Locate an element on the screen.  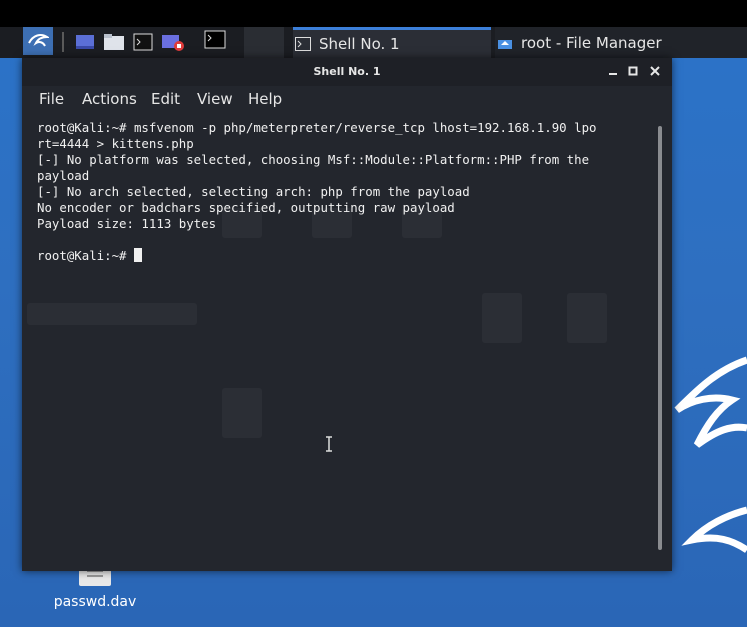
menu-actions: Actions is located at coordinates (109, 99).